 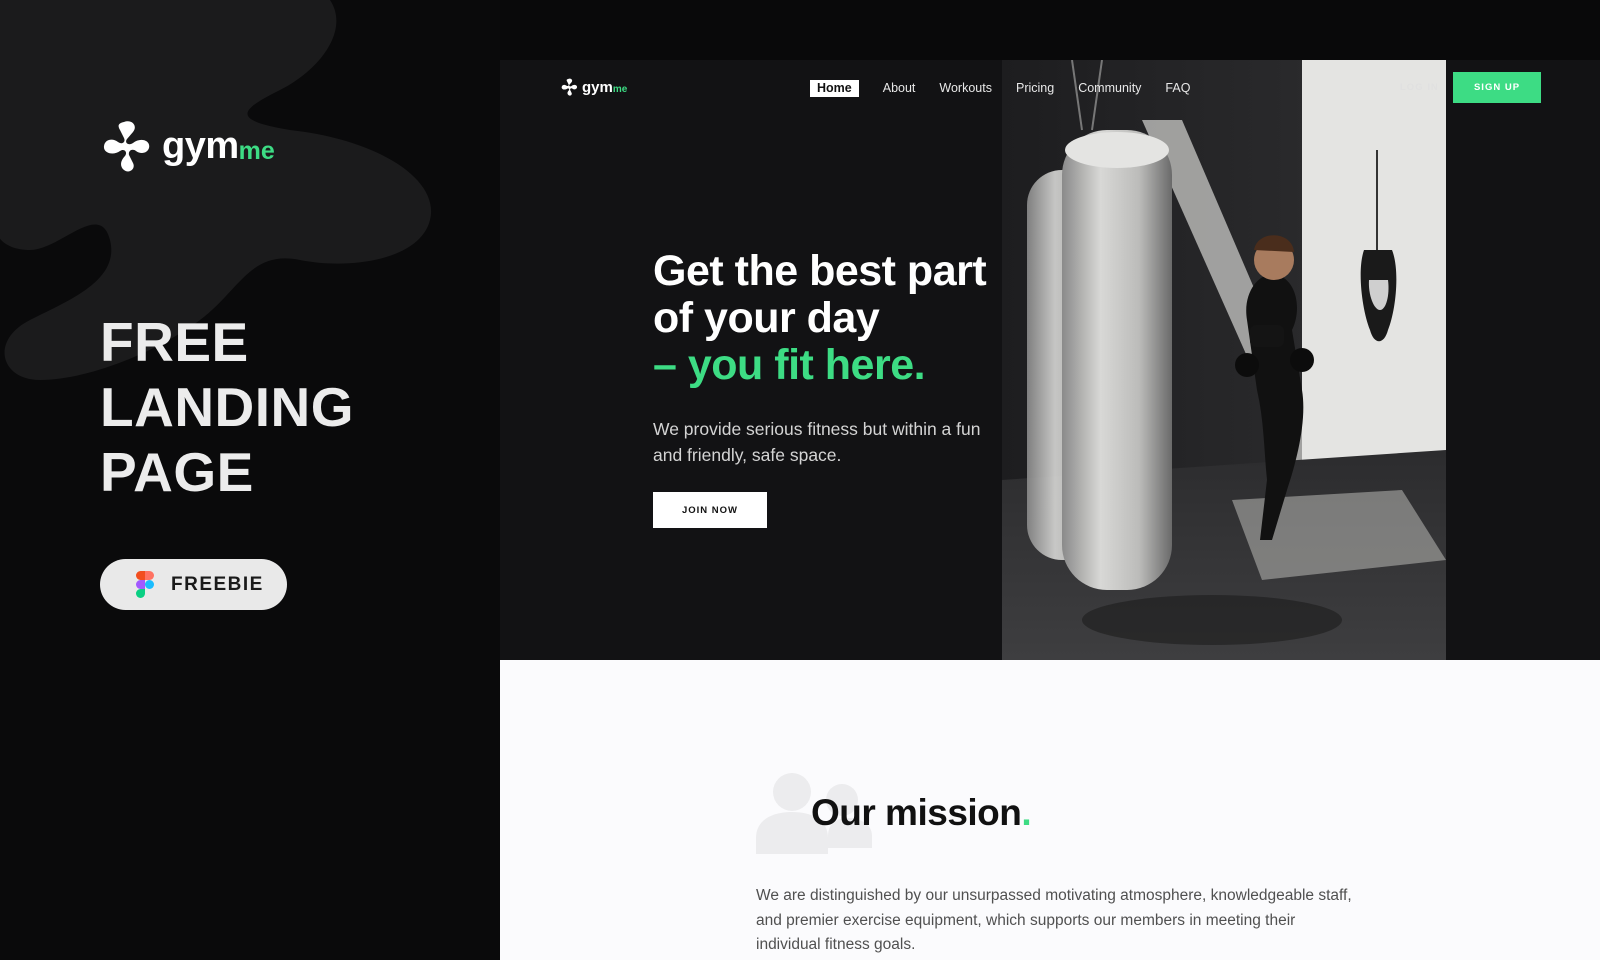 I want to click on mission-title-text: Our mission, so click(x=916, y=812).